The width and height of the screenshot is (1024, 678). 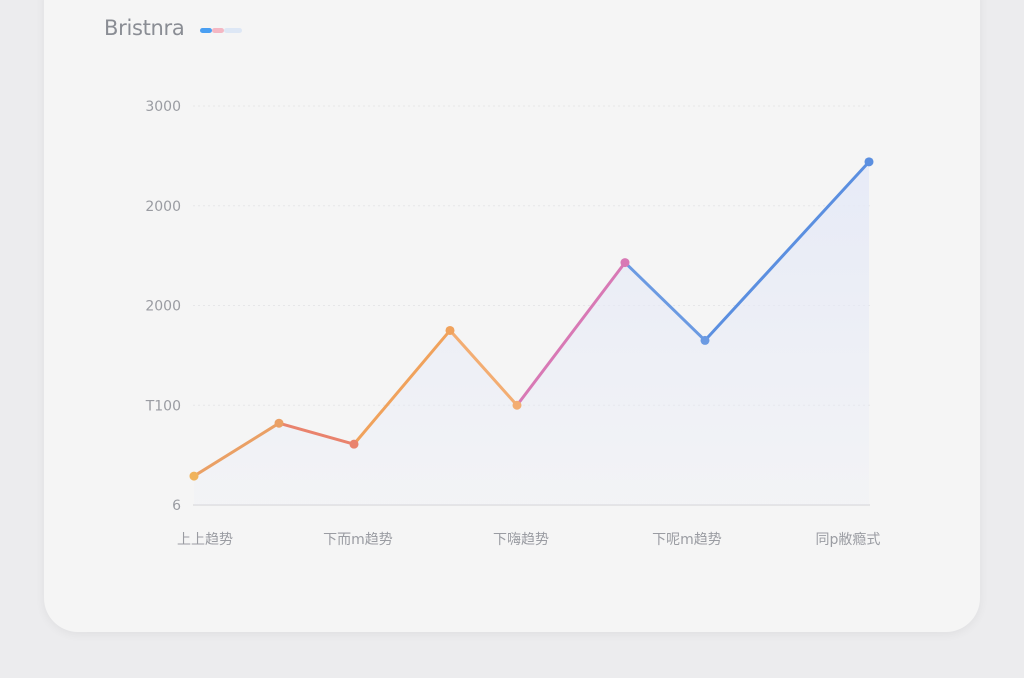 What do you see at coordinates (687, 540) in the screenshot?
I see `x-tick-label-3: 下呢m趋势` at bounding box center [687, 540].